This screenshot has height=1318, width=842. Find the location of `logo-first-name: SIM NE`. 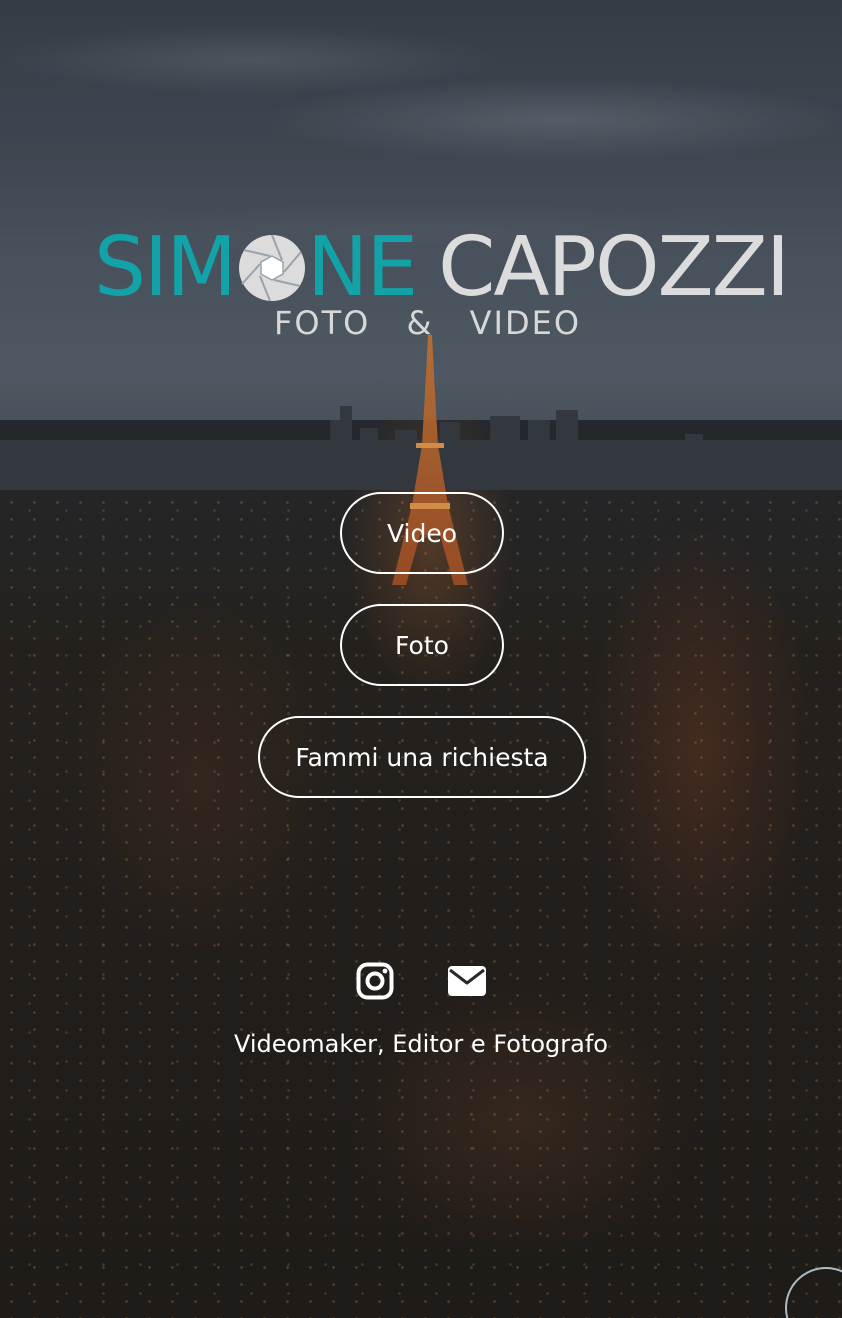

logo-first-name: SIM NE is located at coordinates (256, 267).